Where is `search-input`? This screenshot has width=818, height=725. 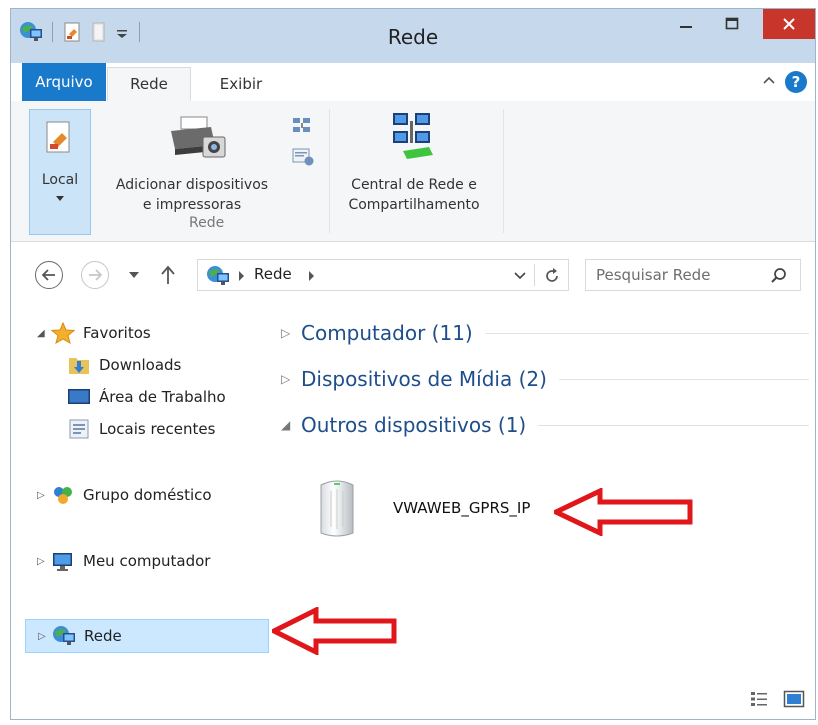
search-input is located at coordinates (681, 275).